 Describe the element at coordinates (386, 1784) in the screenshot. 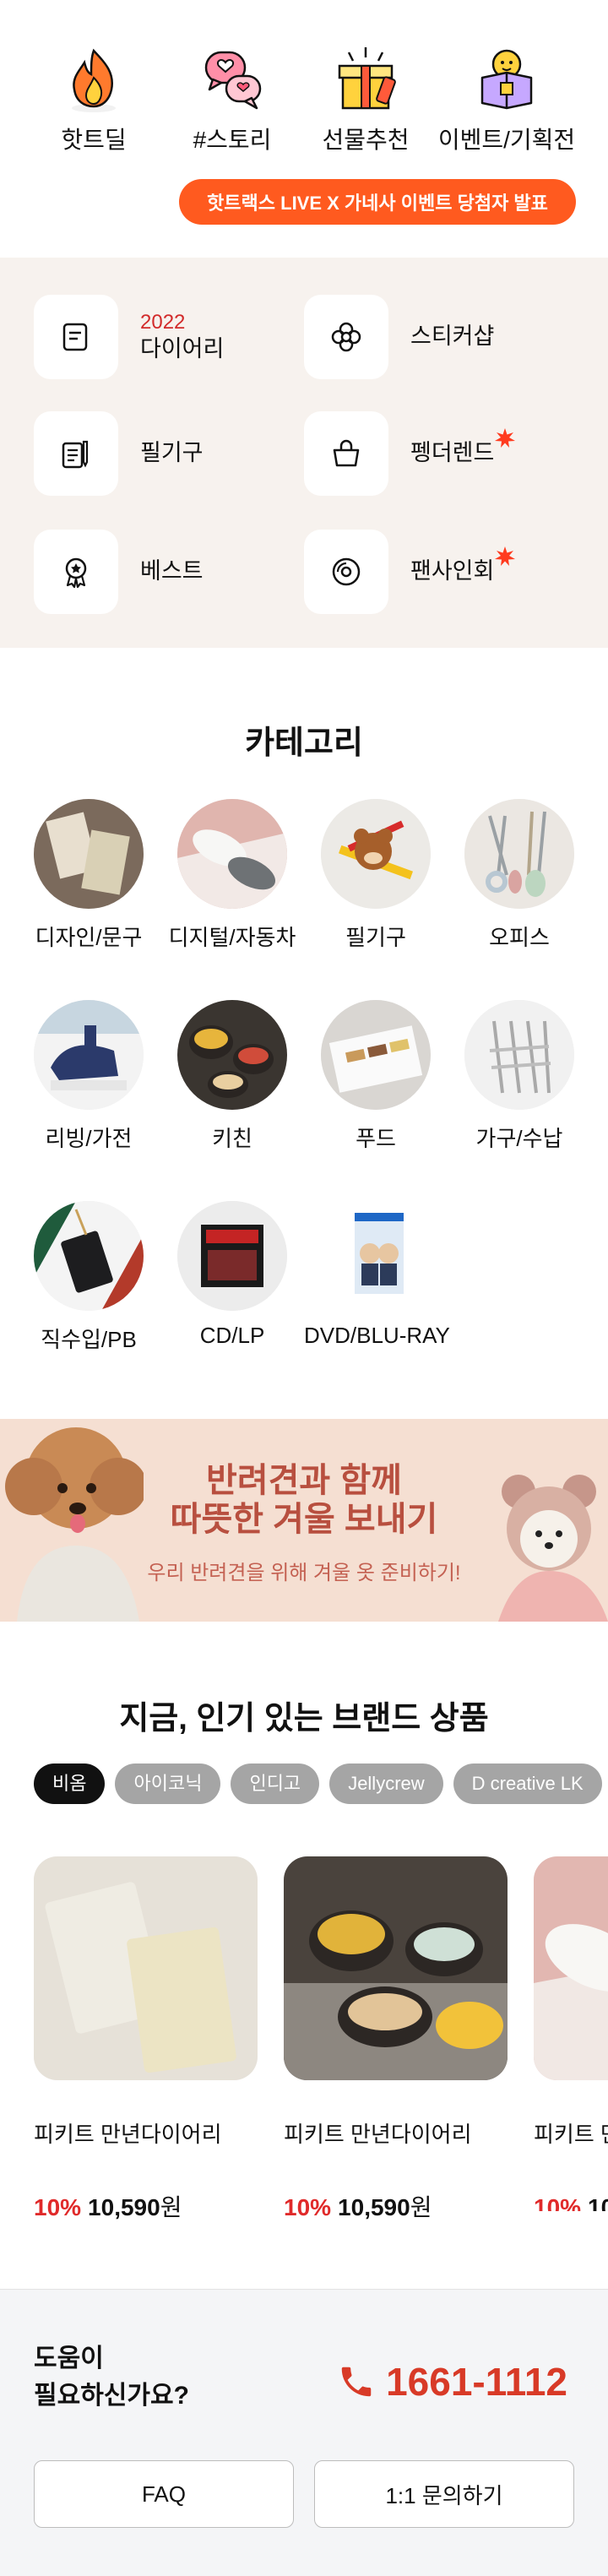

I see `brand-chip: Jellycrew` at that location.